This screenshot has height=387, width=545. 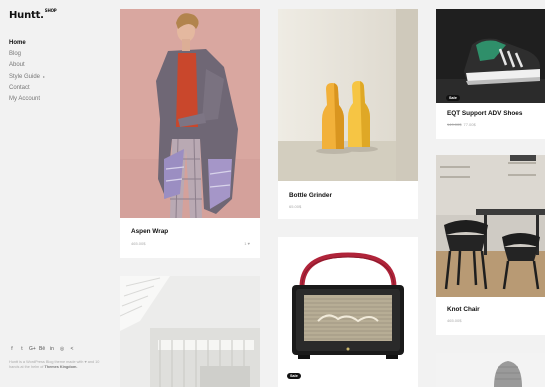 I want to click on product-image-speaker, so click(x=348, y=312).